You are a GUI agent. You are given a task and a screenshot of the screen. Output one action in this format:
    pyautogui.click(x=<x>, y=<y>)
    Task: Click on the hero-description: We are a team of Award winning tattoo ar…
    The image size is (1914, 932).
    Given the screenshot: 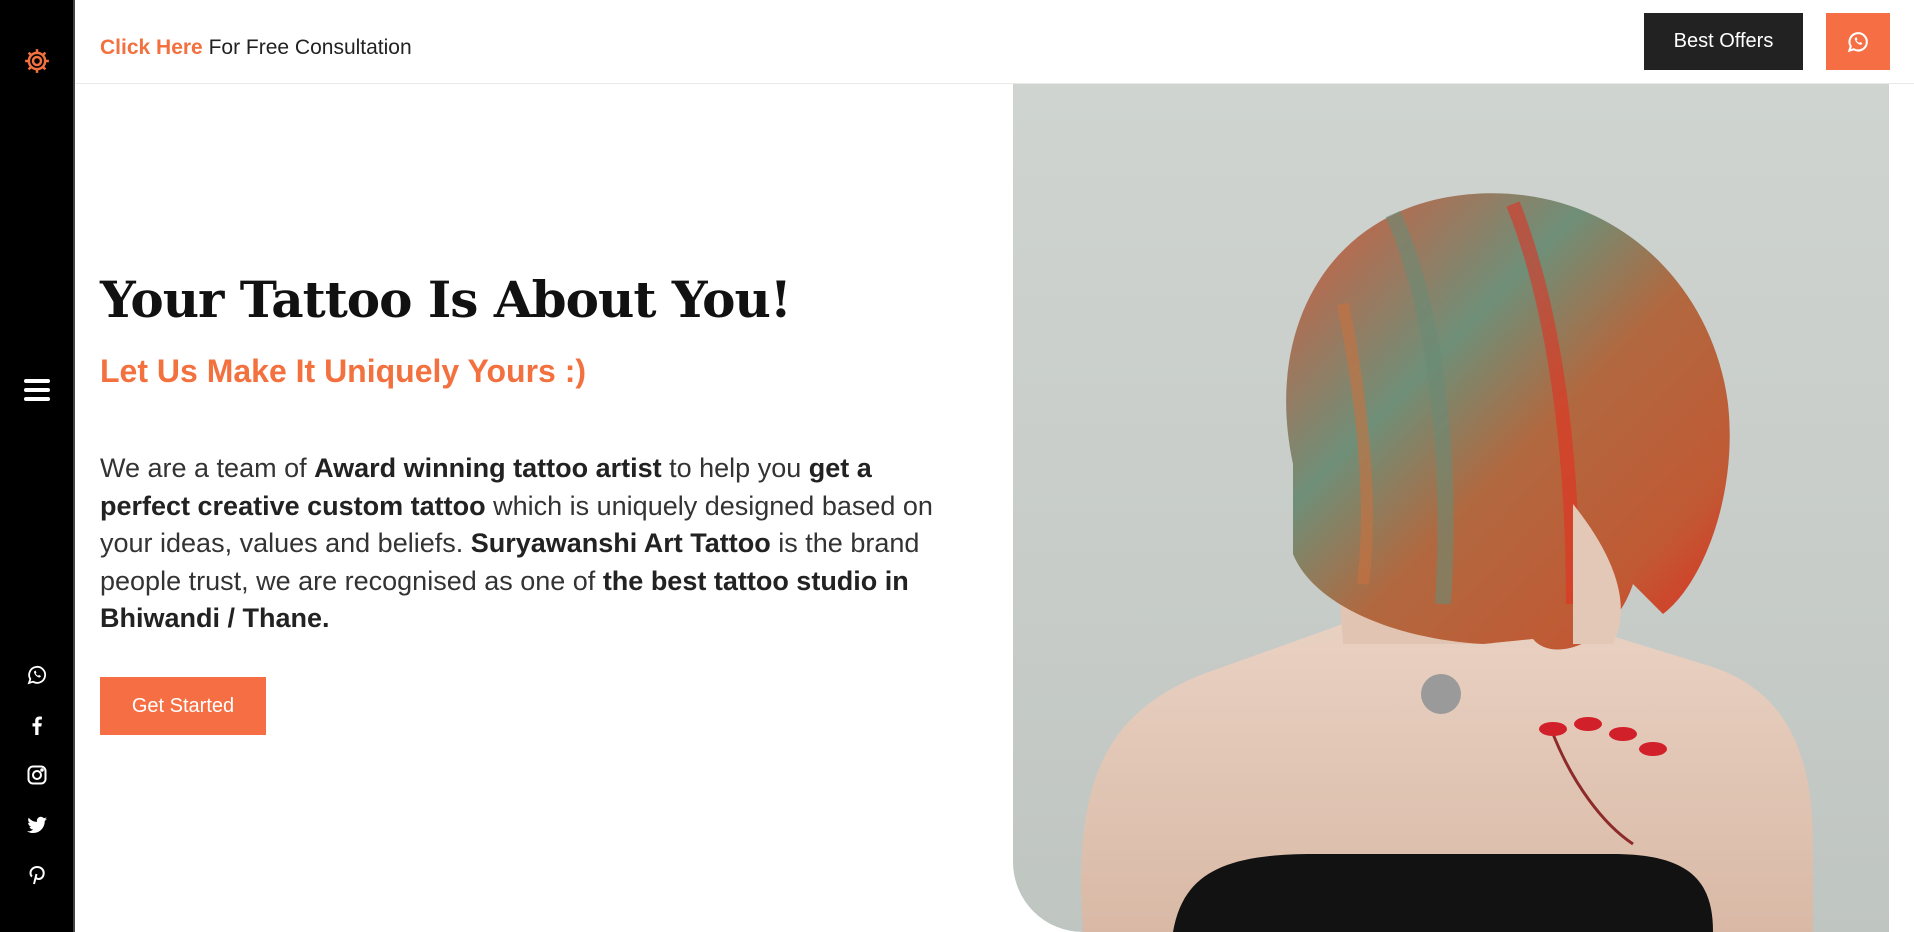 What is the action you would take?
    pyautogui.click(x=516, y=543)
    